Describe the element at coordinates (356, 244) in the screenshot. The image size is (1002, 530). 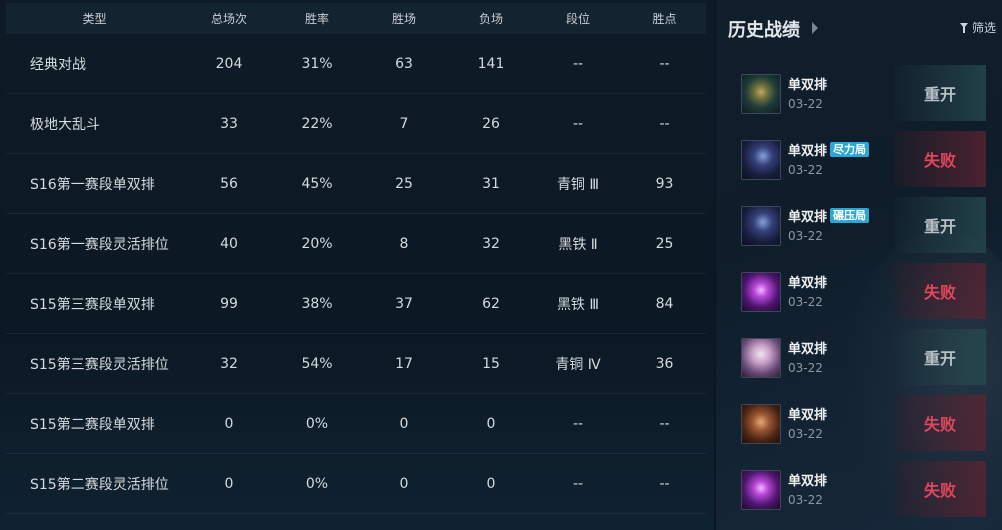
I see `table-row: S16第一赛段灵活排位 40 20% 8 32 黑铁 Ⅱ 25` at that location.